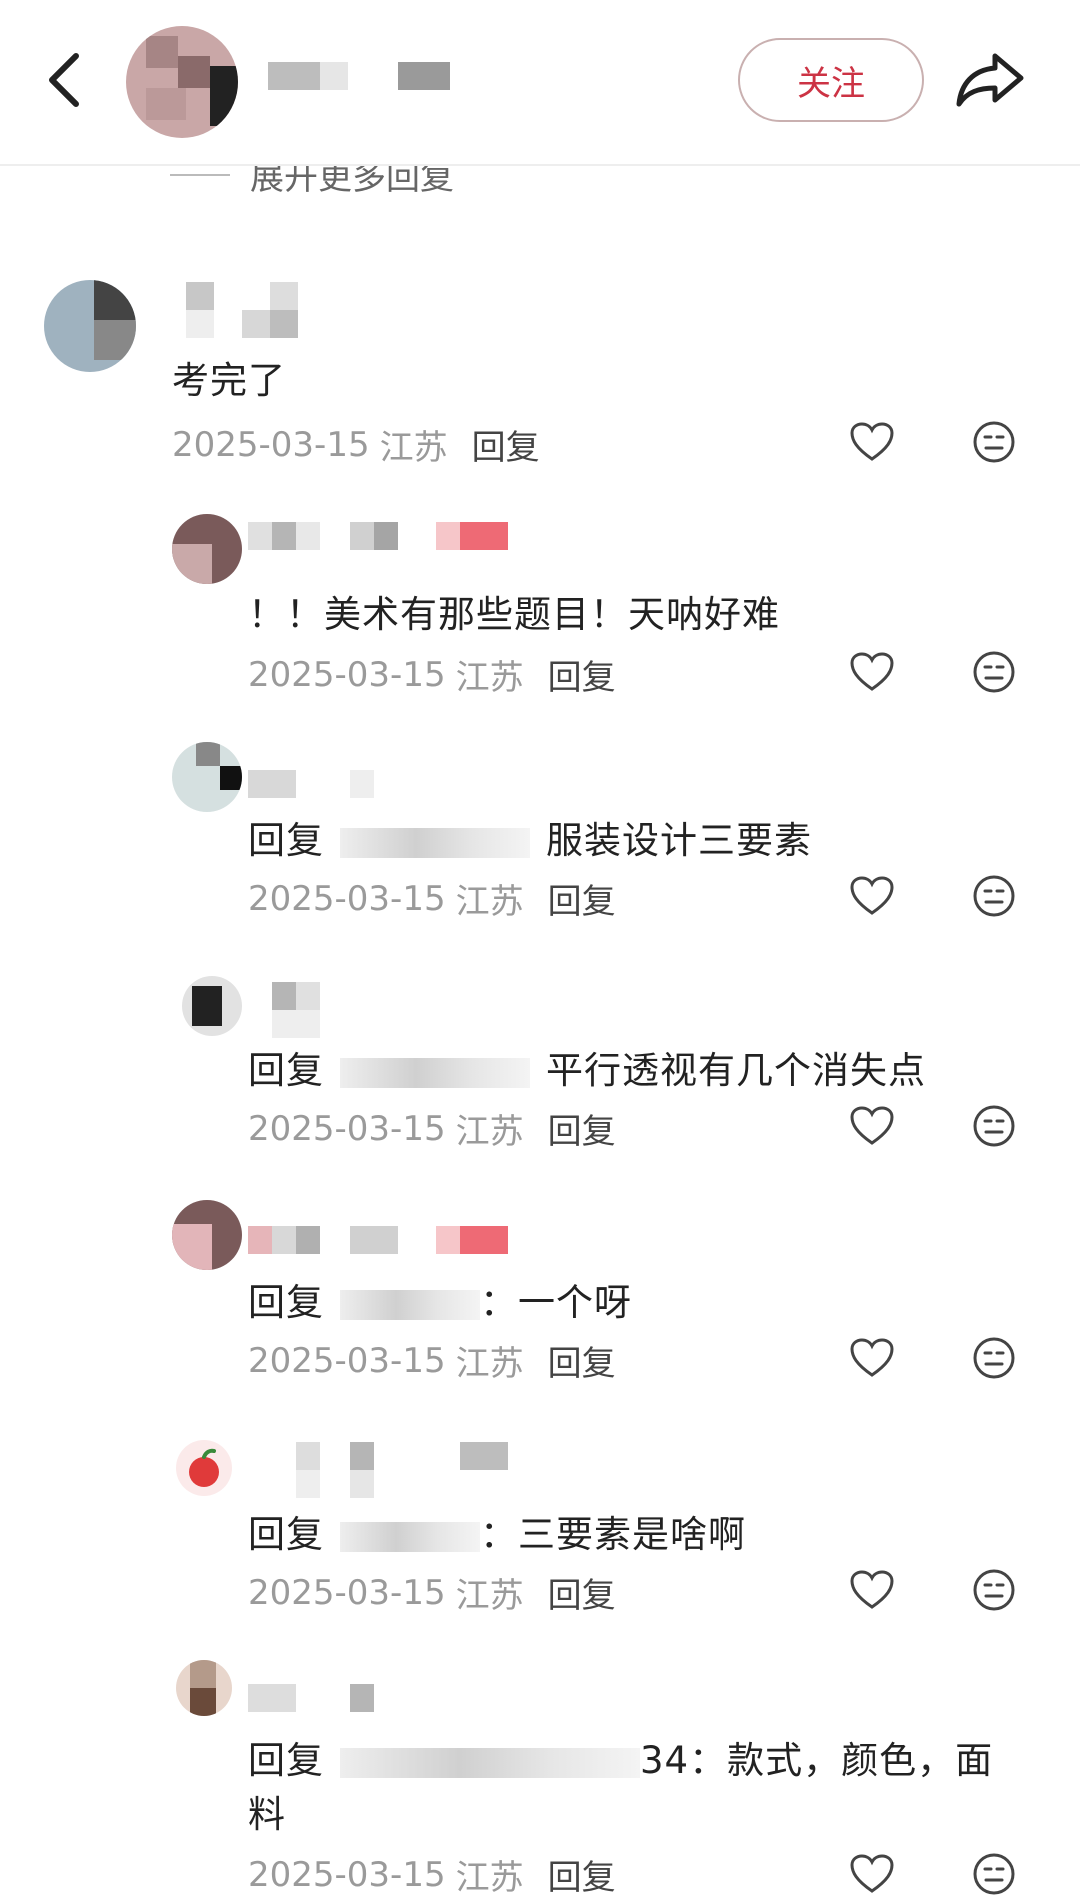 The width and height of the screenshot is (1080, 1899). What do you see at coordinates (679, 840) in the screenshot?
I see `reply-body: 服装设计三要素` at bounding box center [679, 840].